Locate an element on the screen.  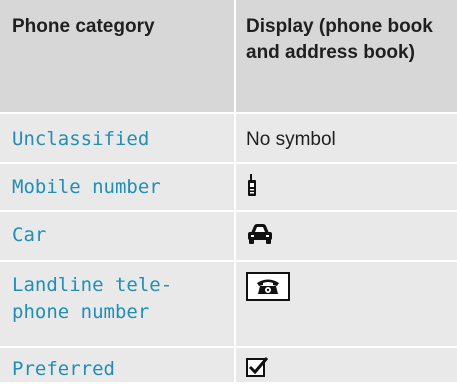
category-cell: Preferred is located at coordinates (118, 365).